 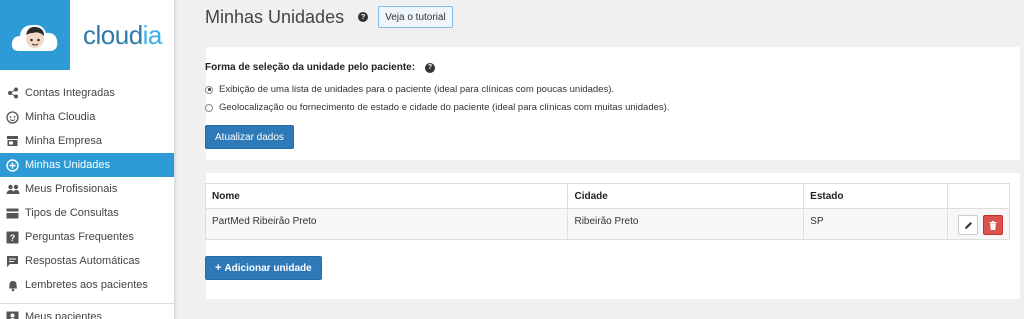 I want to click on sidebar-item-label: Perguntas Frequentes, so click(x=79, y=237).